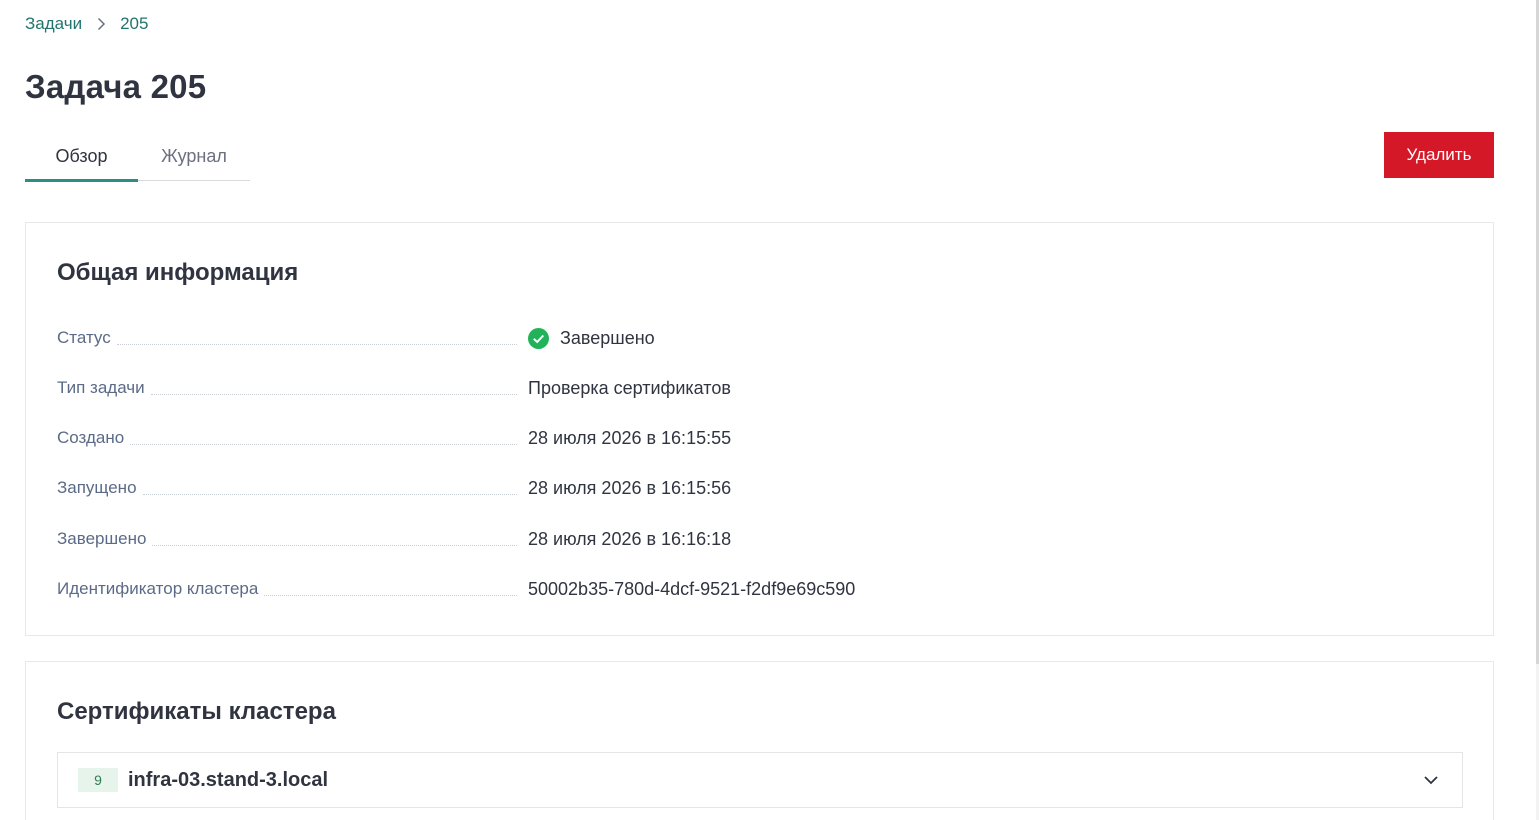 This screenshot has height=820, width=1539. Describe the element at coordinates (196, 711) in the screenshot. I see `certificates-title: Сертификаты кластера` at that location.